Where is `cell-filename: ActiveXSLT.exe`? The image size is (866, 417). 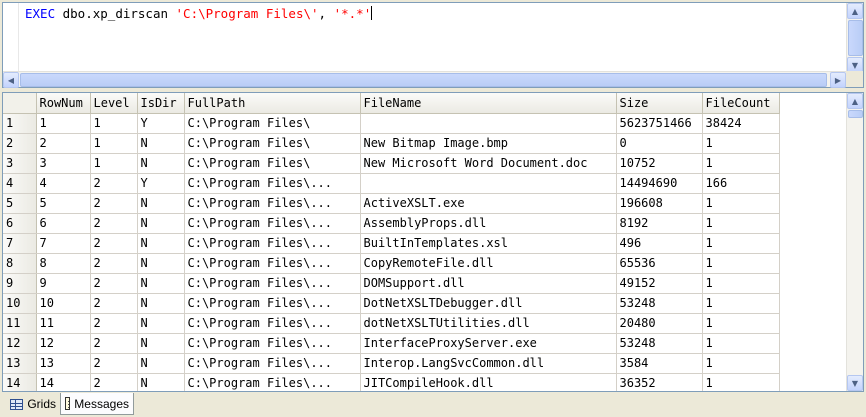
cell-filename: ActiveXSLT.exe is located at coordinates (488, 203).